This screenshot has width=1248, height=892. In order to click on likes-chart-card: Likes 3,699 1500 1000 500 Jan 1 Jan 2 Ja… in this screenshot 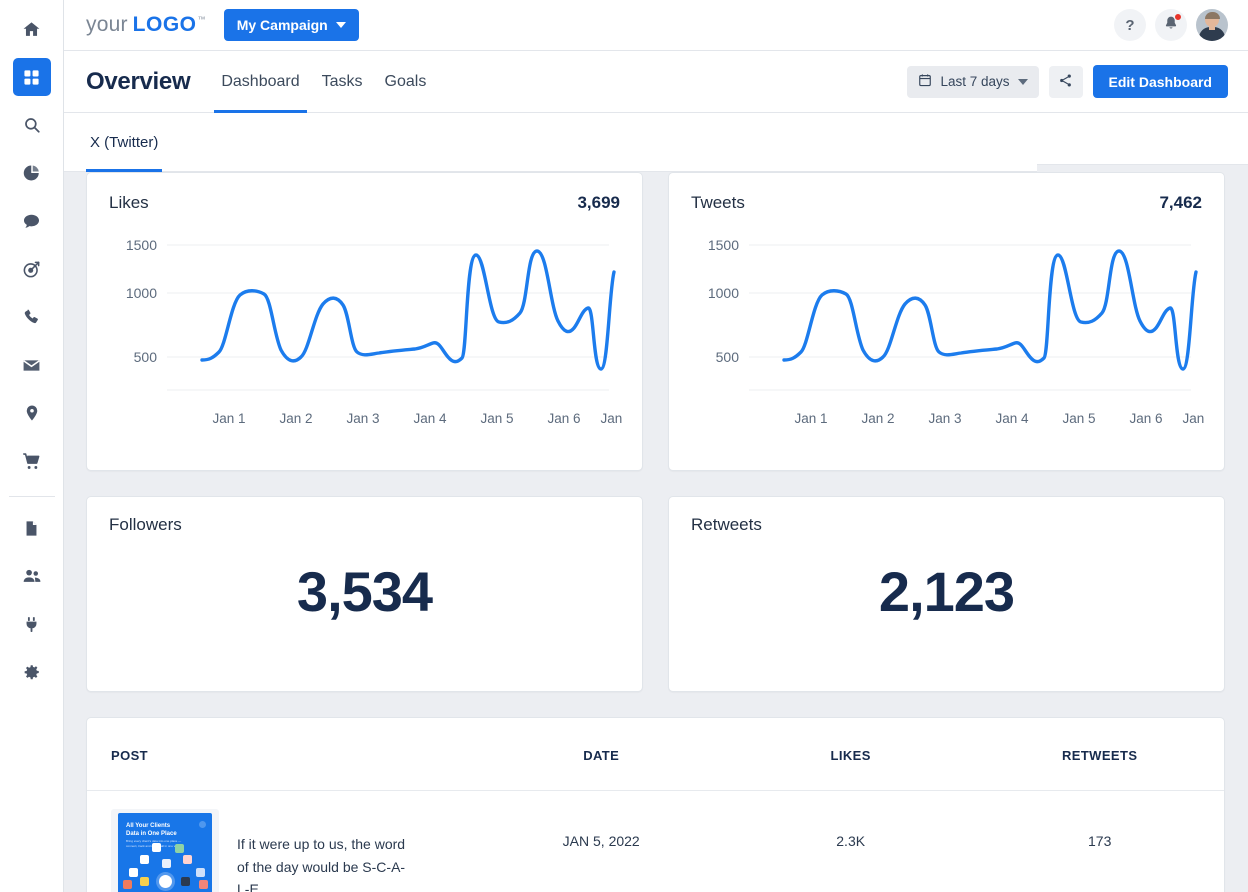, I will do `click(364, 321)`.